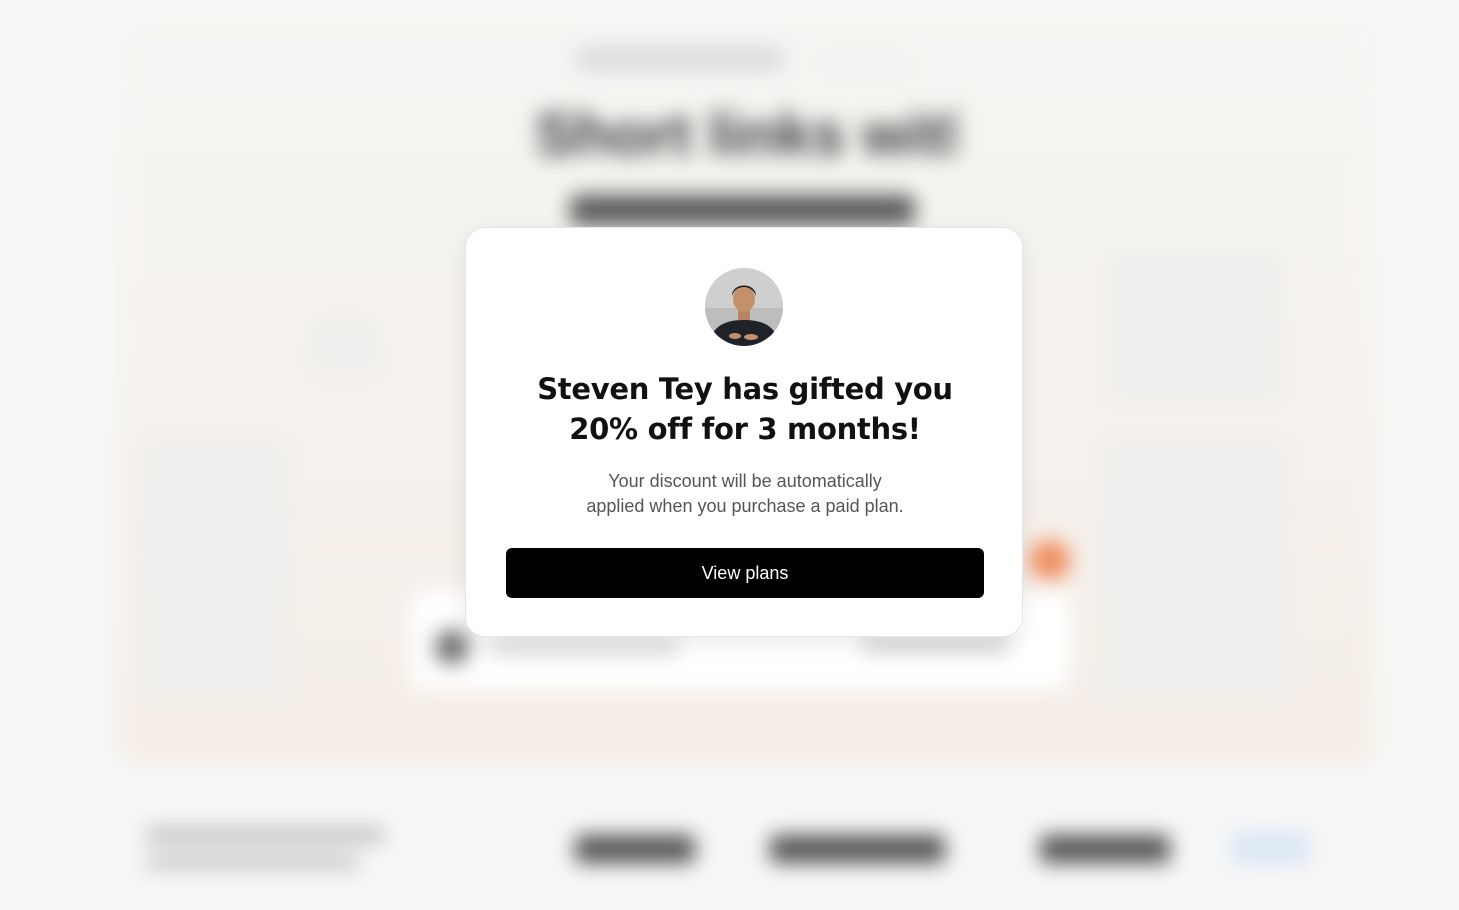 The height and width of the screenshot is (910, 1459). What do you see at coordinates (742, 210) in the screenshot?
I see `hero-subheadline` at bounding box center [742, 210].